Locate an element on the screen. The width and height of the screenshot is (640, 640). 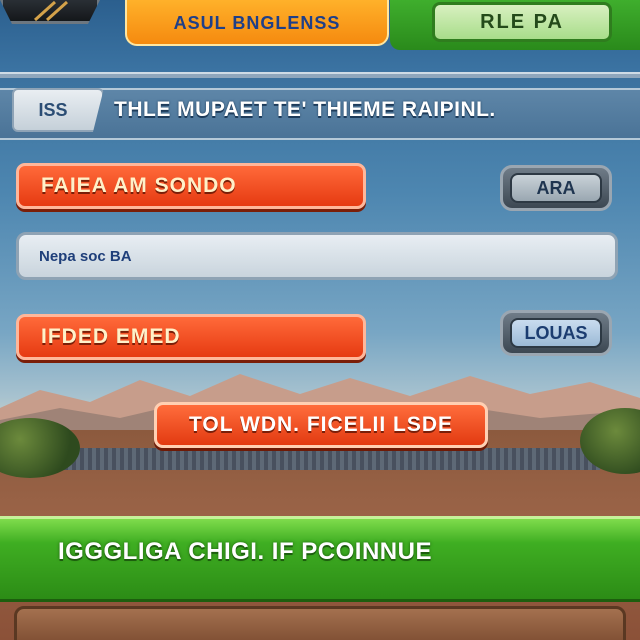
bottom-panel is located at coordinates (320, 623).